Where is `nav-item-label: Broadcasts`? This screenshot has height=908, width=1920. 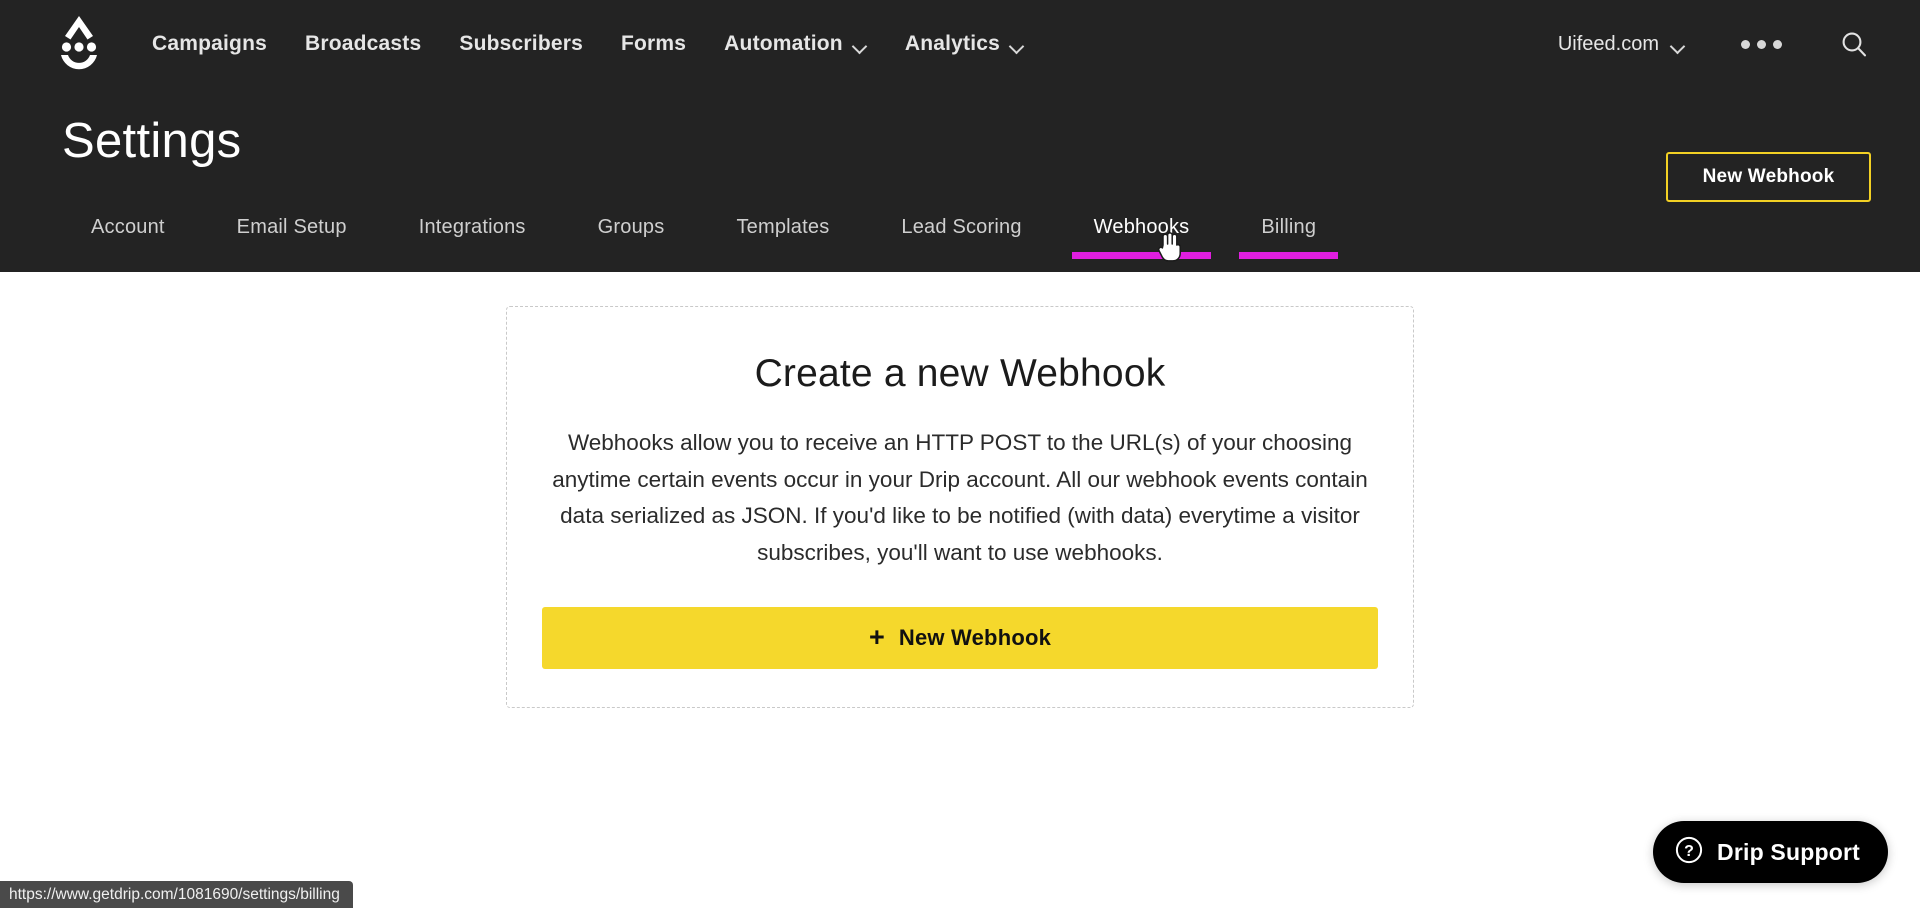
nav-item-label: Broadcasts is located at coordinates (363, 43).